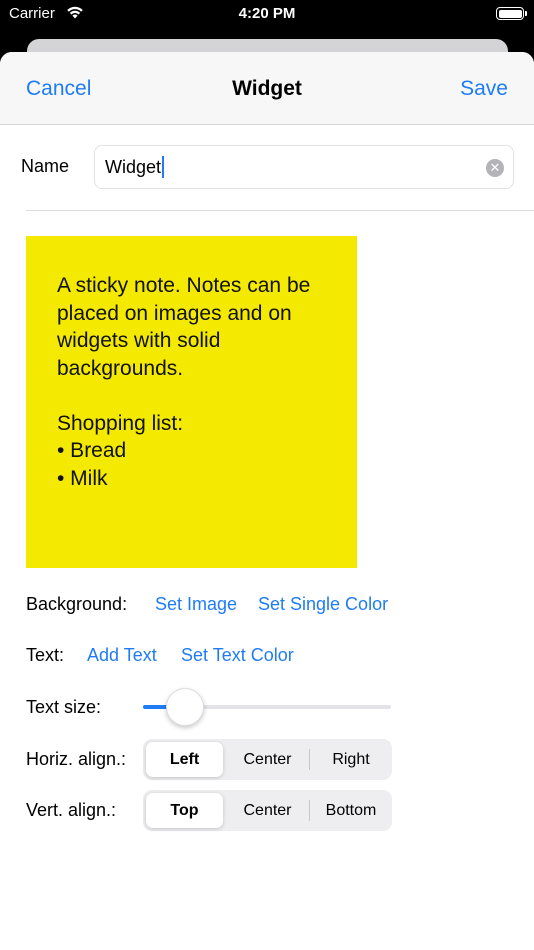  Describe the element at coordinates (323, 604) in the screenshot. I see `set-single-color-button: Set Single Color` at that location.